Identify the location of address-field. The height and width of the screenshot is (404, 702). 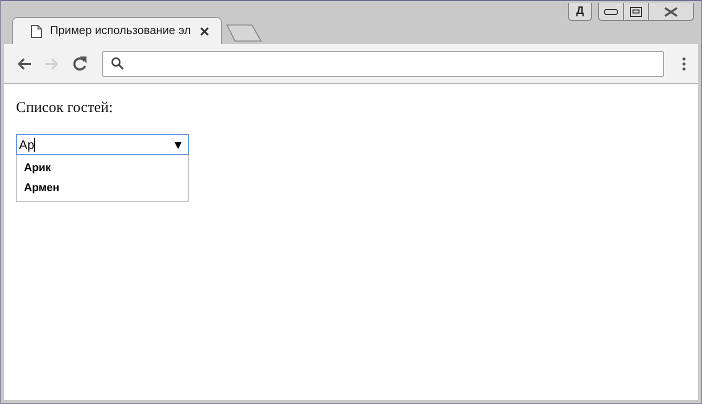
(383, 63).